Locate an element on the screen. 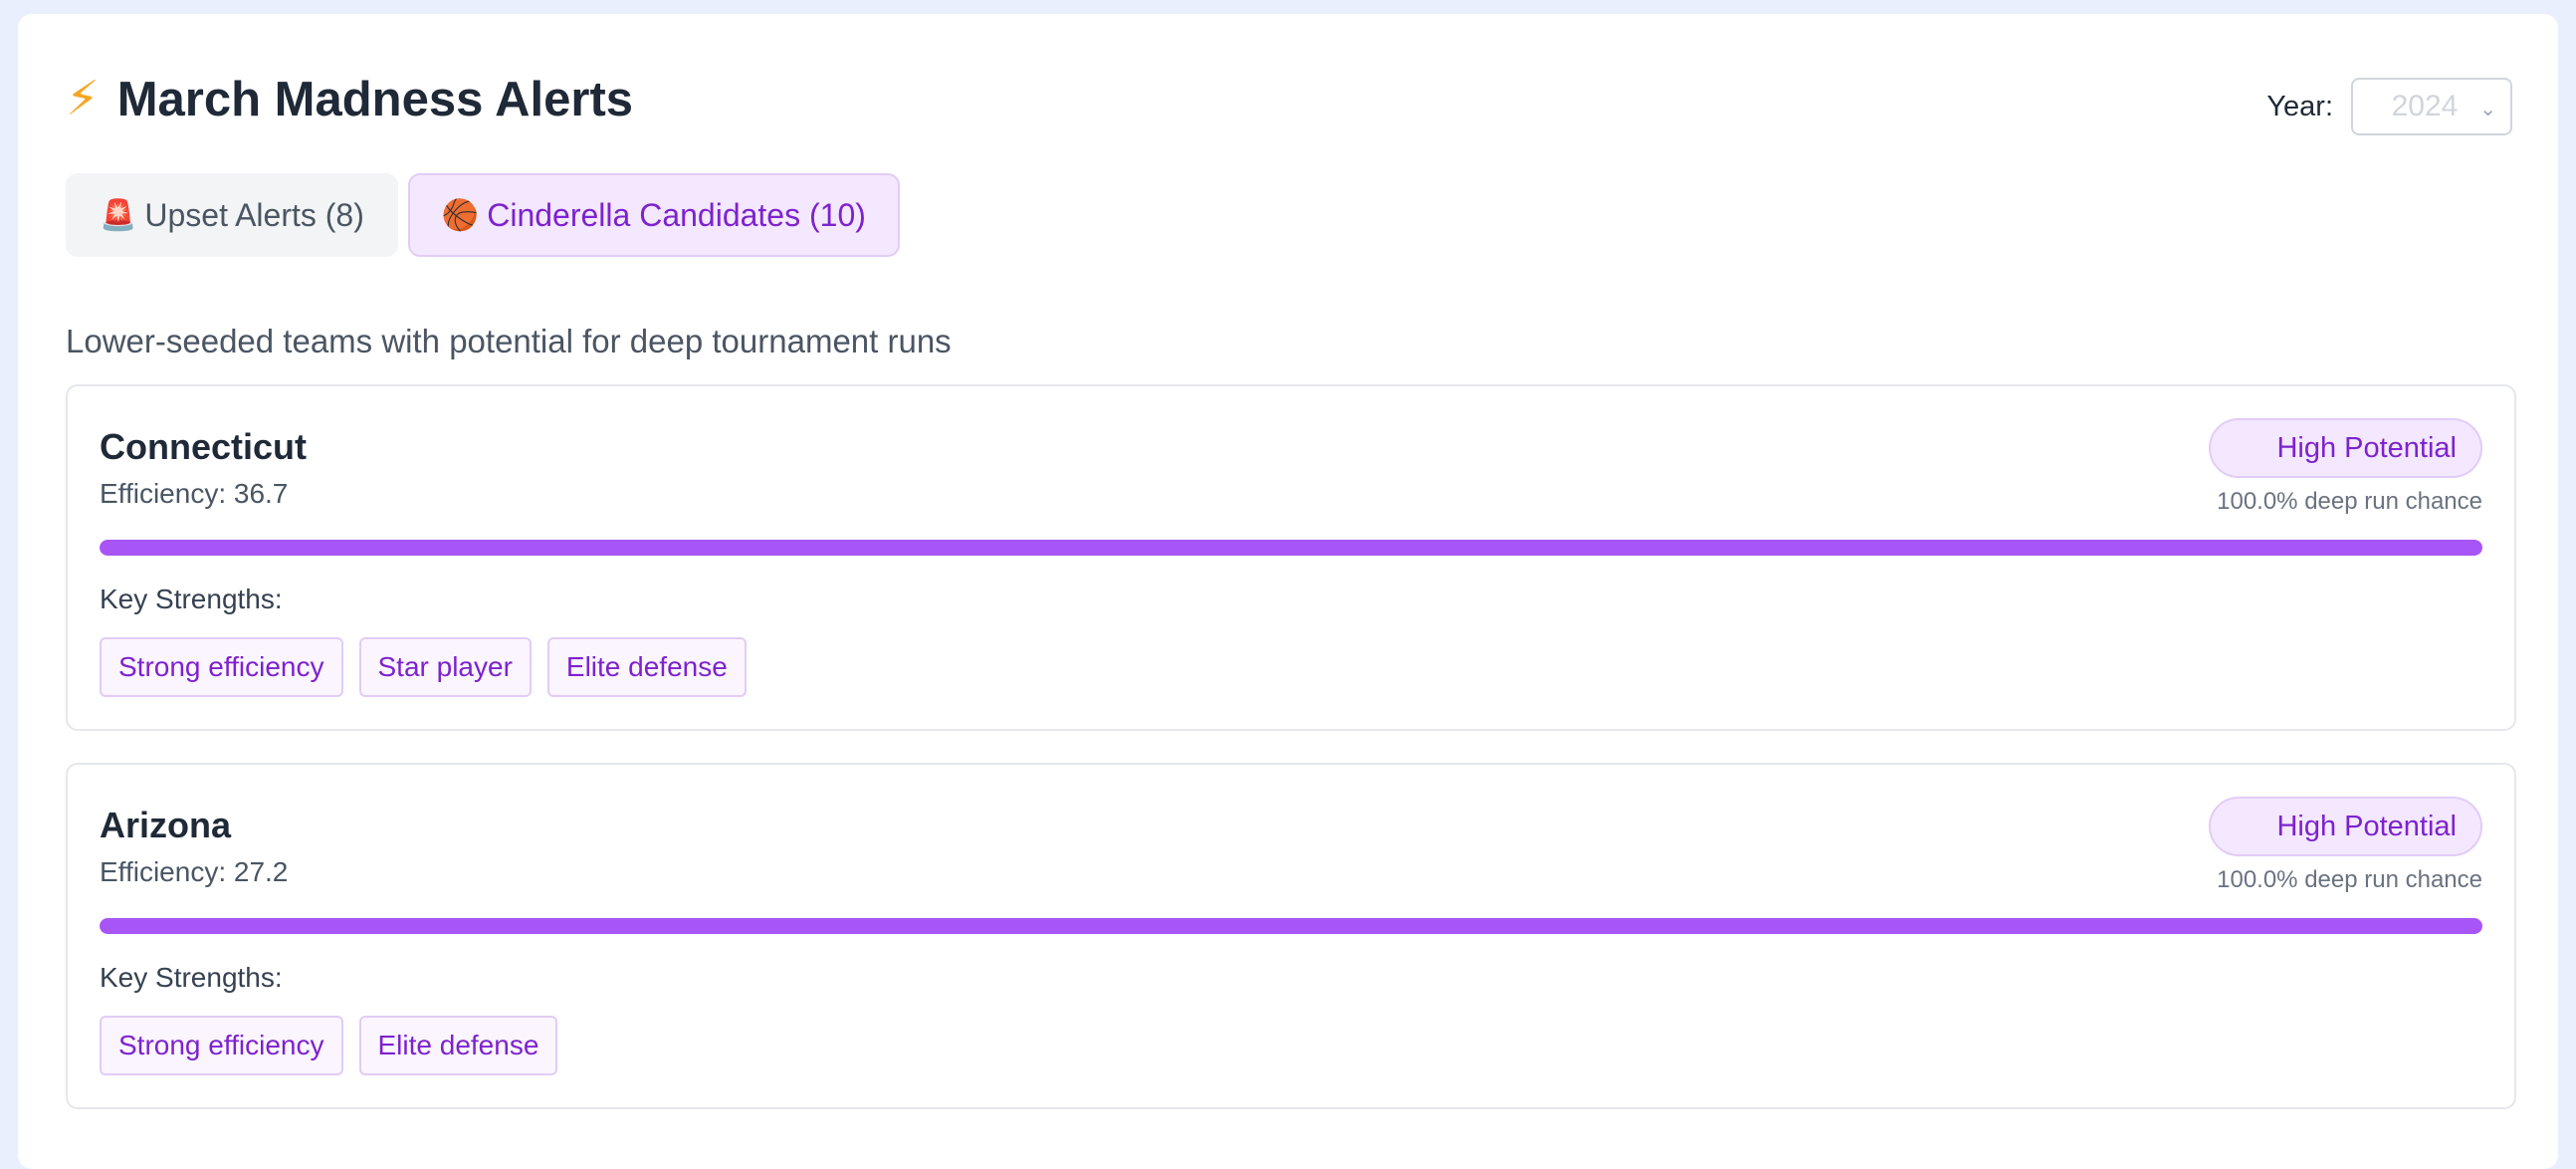 The image size is (2576, 1169). year-select-value: 2024 is located at coordinates (2425, 106).